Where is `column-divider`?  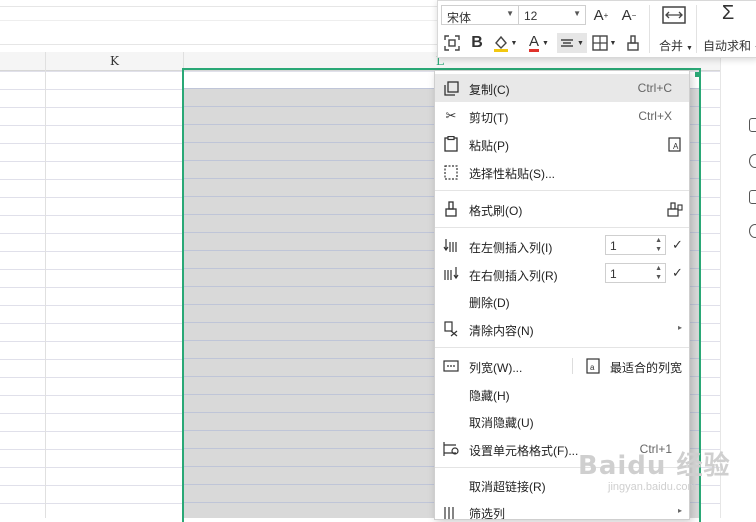
column-divider is located at coordinates (45, 285).